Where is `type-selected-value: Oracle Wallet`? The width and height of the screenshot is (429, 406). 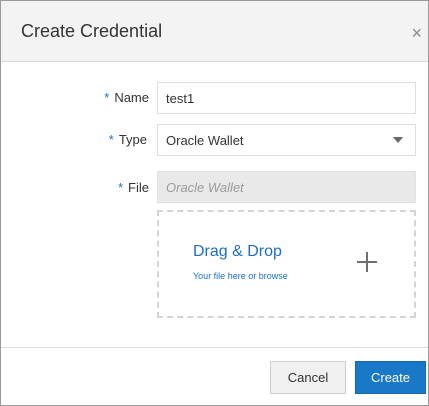
type-selected-value: Oracle Wallet is located at coordinates (205, 140).